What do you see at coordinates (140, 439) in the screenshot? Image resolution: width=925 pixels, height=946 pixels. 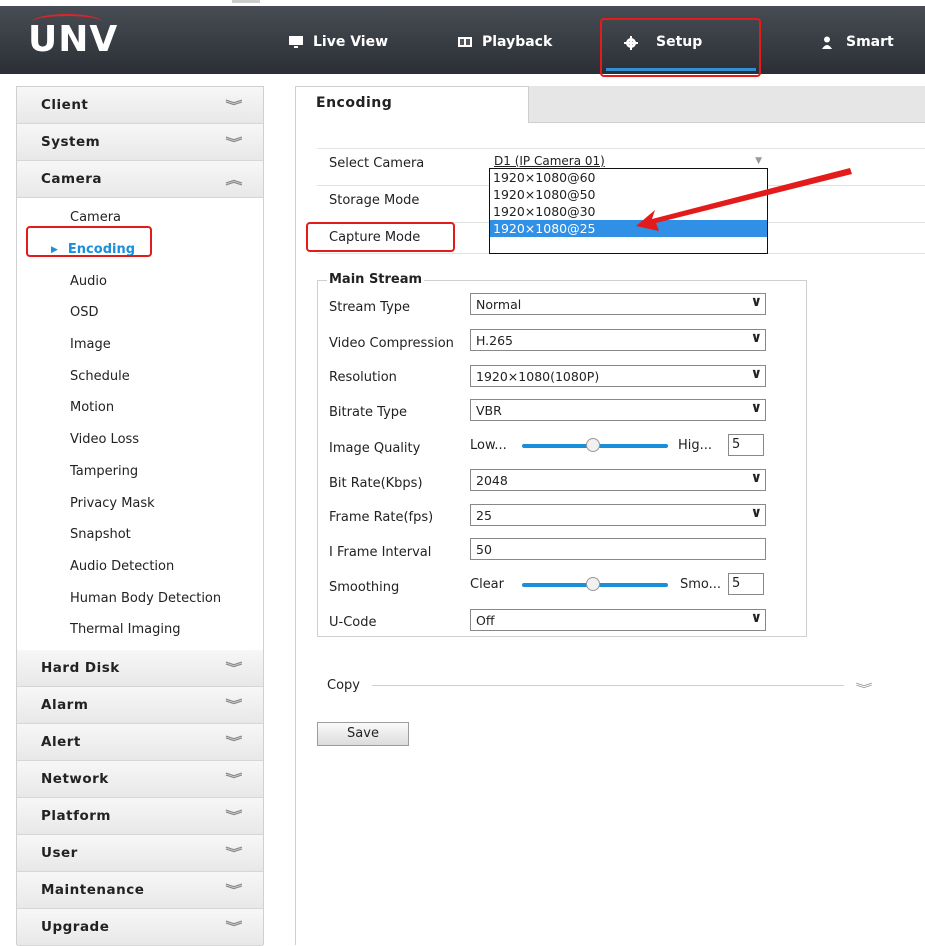 I see `sidebar-item-video-loss: Video Loss` at bounding box center [140, 439].